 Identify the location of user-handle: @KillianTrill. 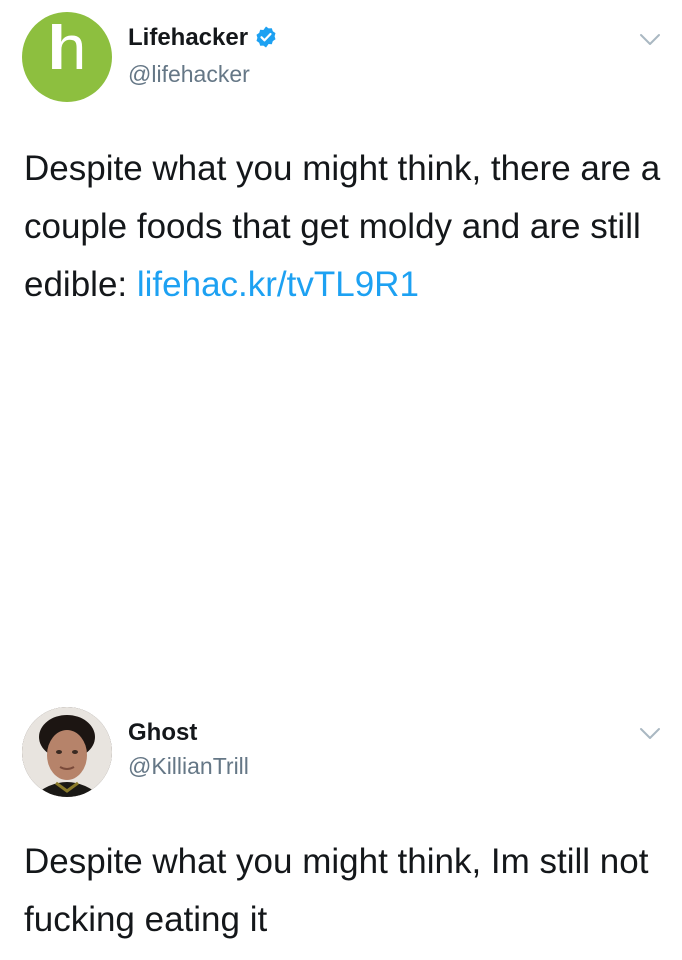
(188, 766).